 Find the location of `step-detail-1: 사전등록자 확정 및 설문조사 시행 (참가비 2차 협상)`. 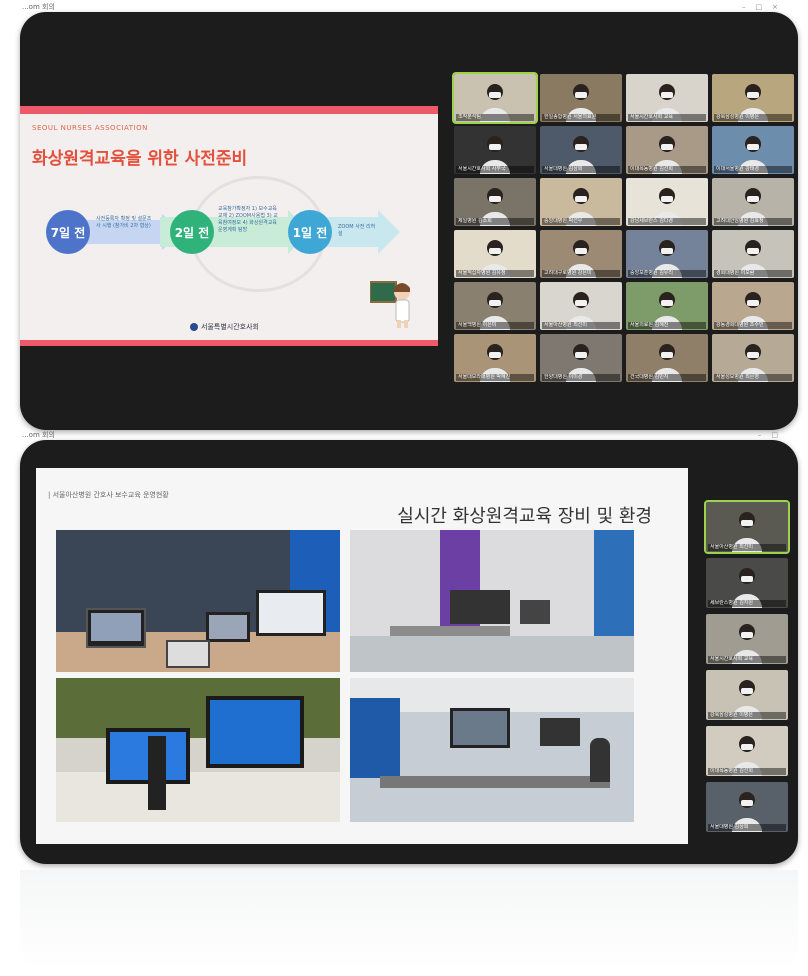

step-detail-1: 사전등록자 확정 및 설문조사 시행 (참가비 2차 협상) is located at coordinates (124, 222).